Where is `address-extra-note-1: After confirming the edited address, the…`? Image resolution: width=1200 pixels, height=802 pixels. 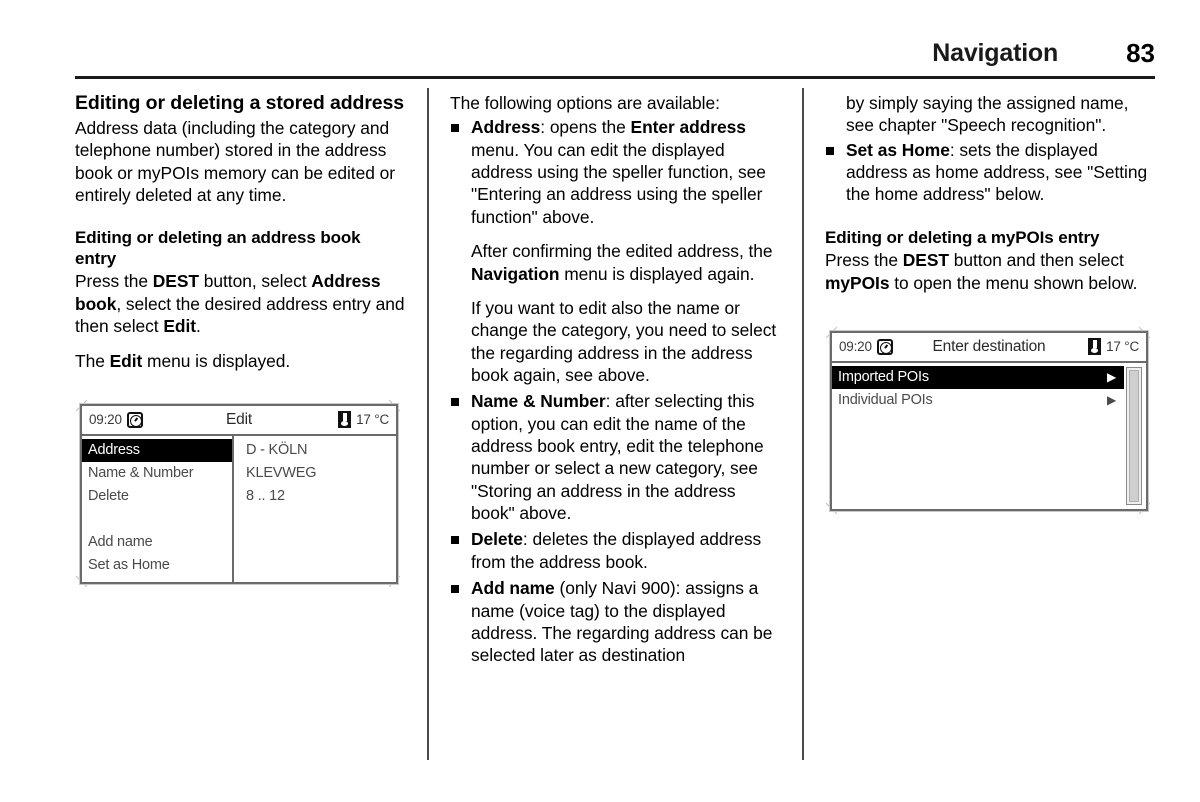
address-extra-note-1: After confirming the edited address, the… is located at coordinates (625, 262).